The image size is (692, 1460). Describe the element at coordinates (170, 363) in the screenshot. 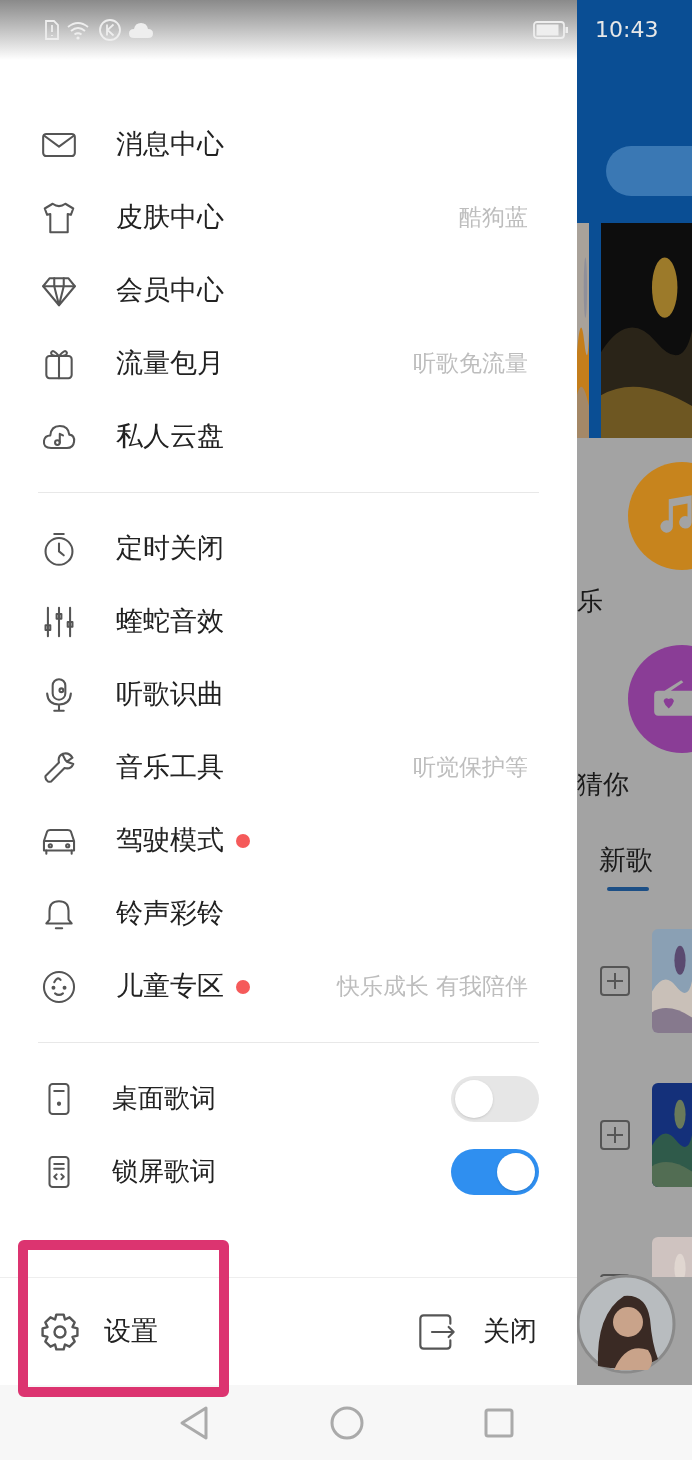

I see `menu-label: 流量包月` at that location.